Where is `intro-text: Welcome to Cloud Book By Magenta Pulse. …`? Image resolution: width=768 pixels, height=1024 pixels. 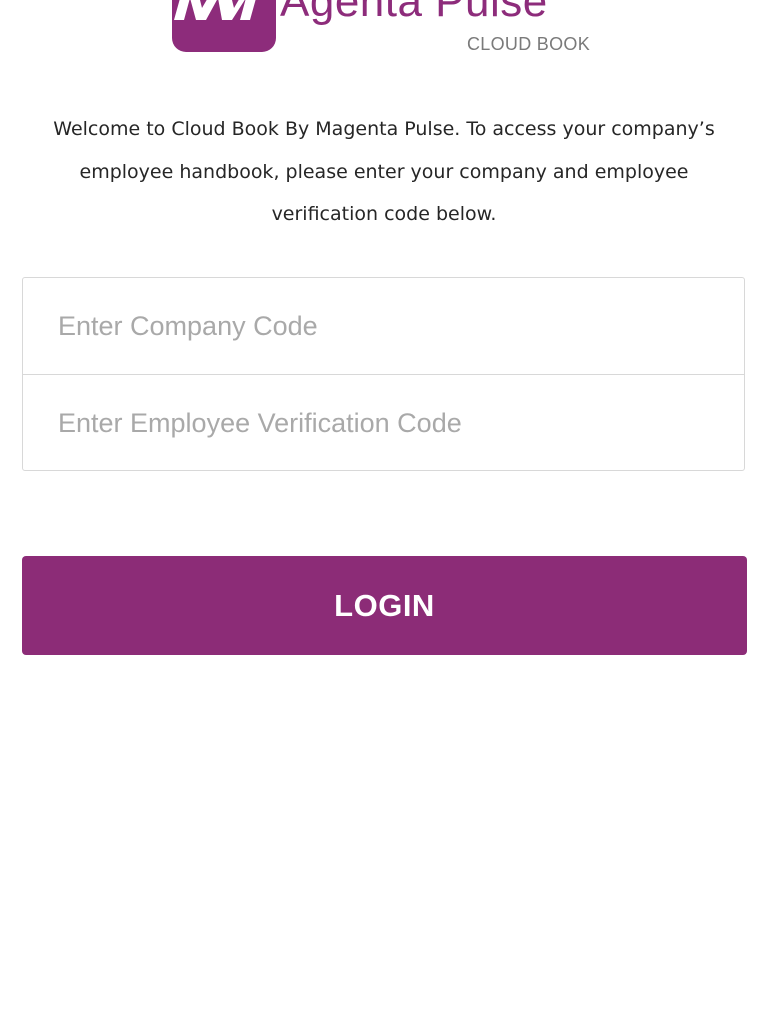 intro-text: Welcome to Cloud Book By Magenta Pulse. … is located at coordinates (384, 171).